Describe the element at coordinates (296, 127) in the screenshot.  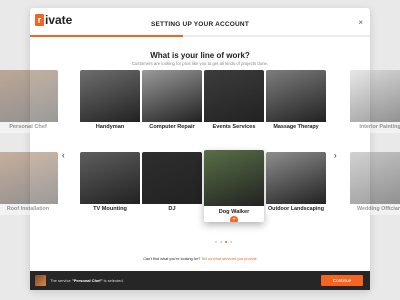
I see `service-label: Massage Therapy` at that location.